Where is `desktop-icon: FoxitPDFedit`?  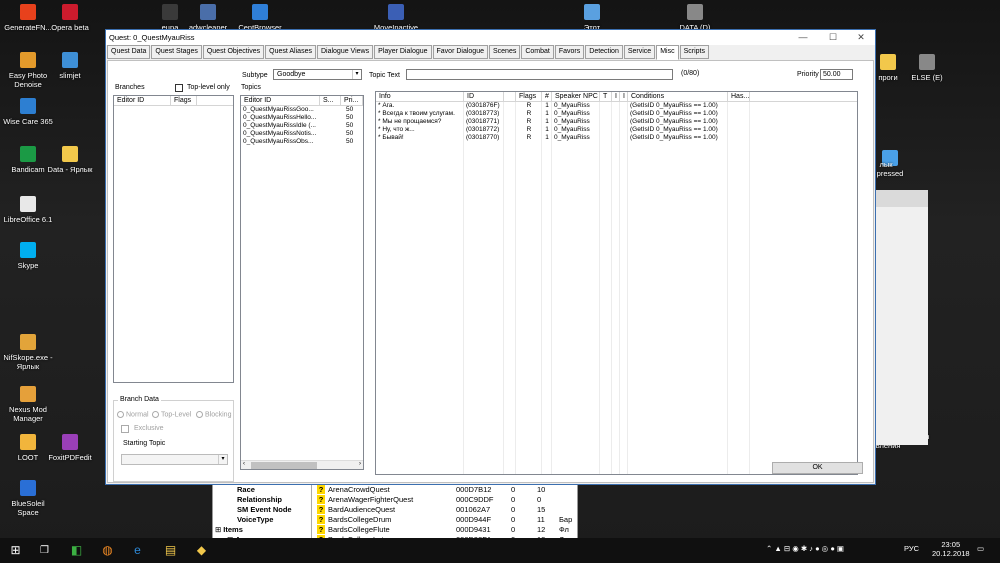
desktop-icon: FoxitPDFedit is located at coordinates (70, 448).